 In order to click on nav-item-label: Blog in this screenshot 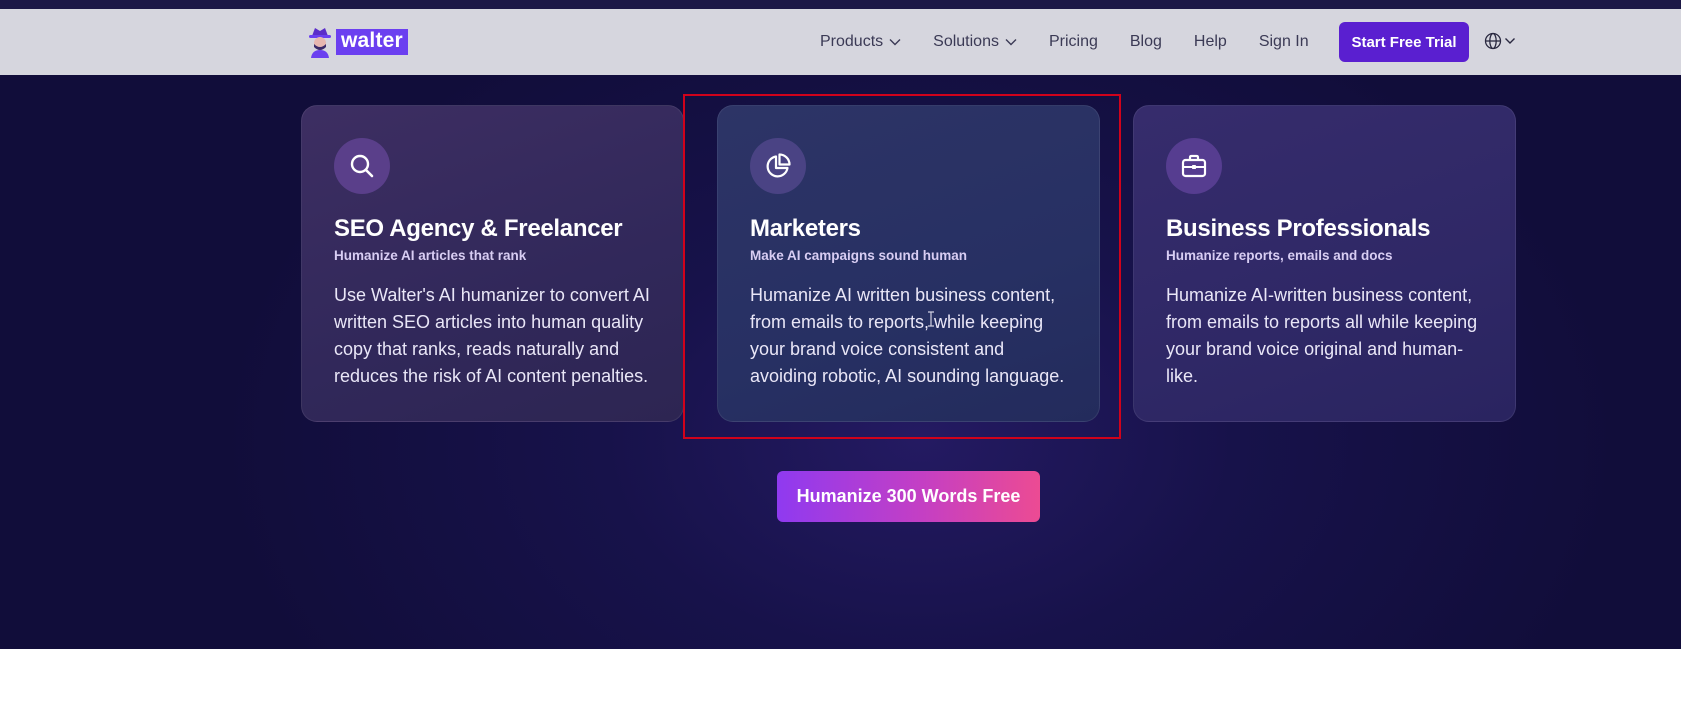, I will do `click(1145, 41)`.